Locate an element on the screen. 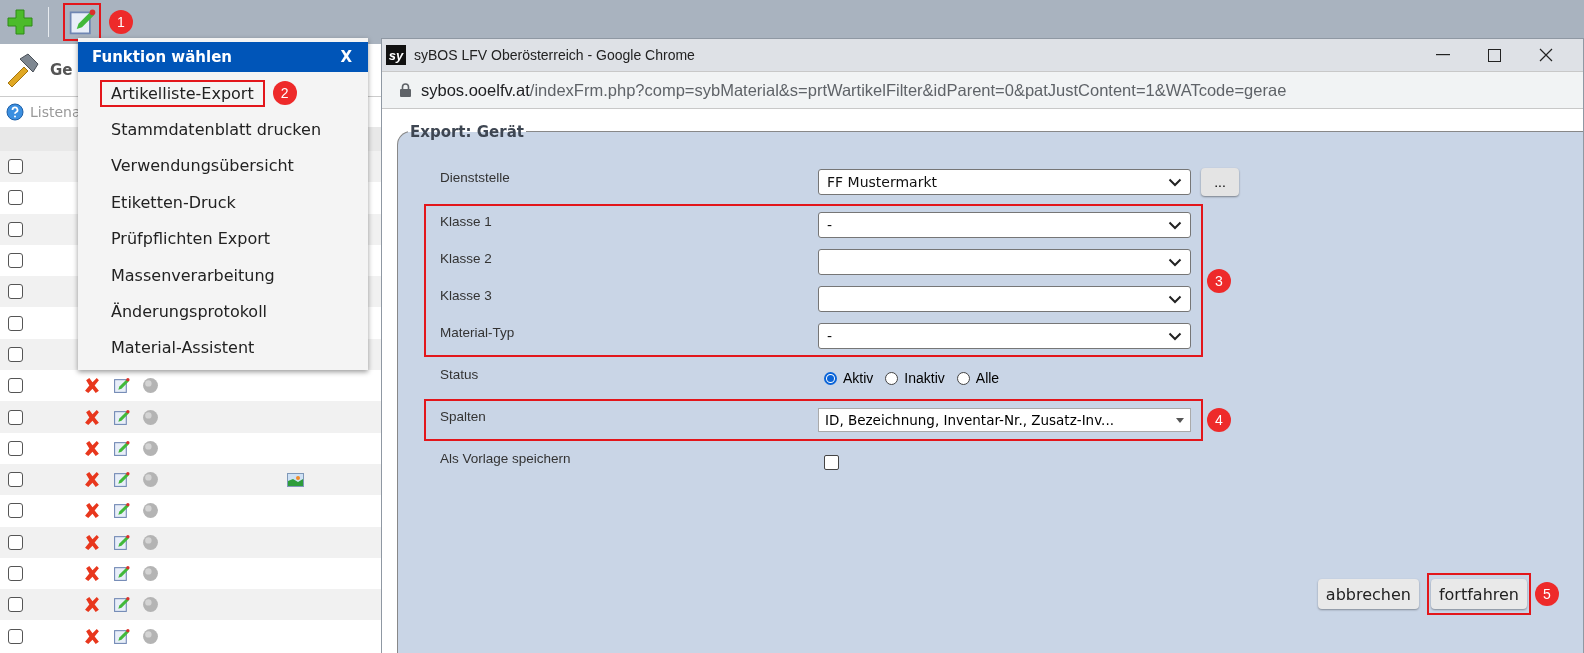 Image resolution: width=1584 pixels, height=653 pixels. menu-item: Prüfpflichten Export is located at coordinates (191, 239).